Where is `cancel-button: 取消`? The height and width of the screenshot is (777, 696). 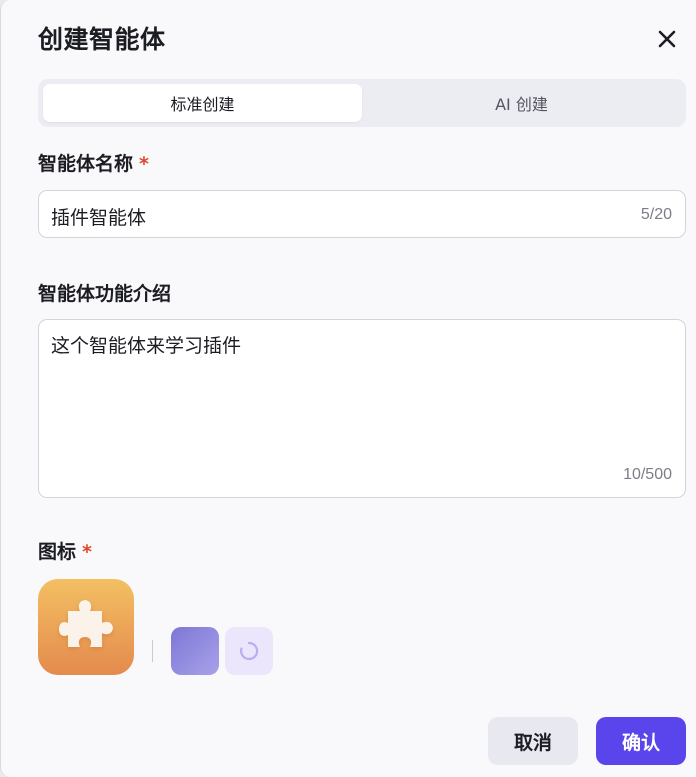
cancel-button: 取消 is located at coordinates (533, 741).